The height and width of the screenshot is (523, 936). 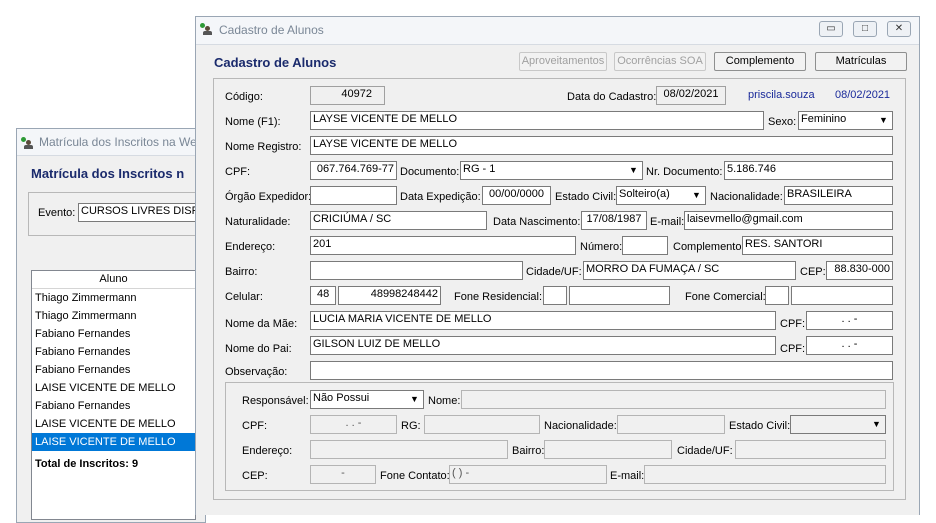 I want to click on email-field: laisevmello@gmail.com, so click(x=788, y=220).